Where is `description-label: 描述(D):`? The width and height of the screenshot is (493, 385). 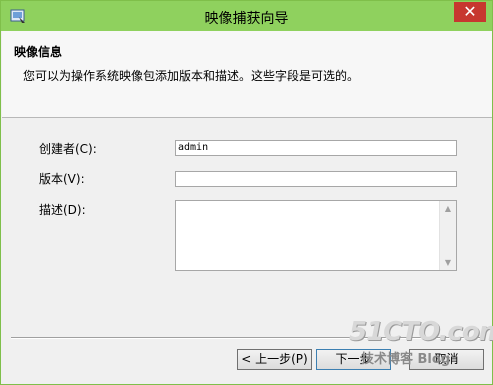
description-label: 描述(D): is located at coordinates (62, 210).